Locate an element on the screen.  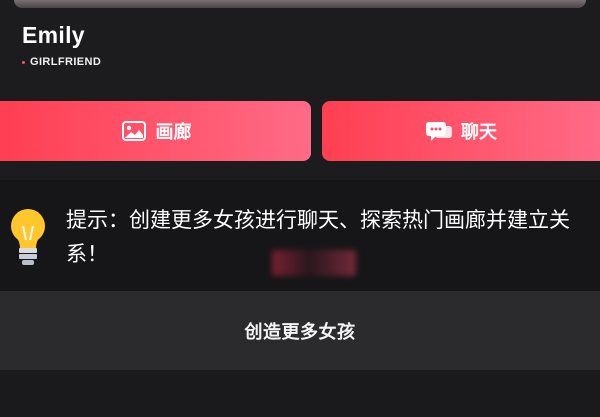
create-button-label: 创造更多女孩 is located at coordinates (300, 332).